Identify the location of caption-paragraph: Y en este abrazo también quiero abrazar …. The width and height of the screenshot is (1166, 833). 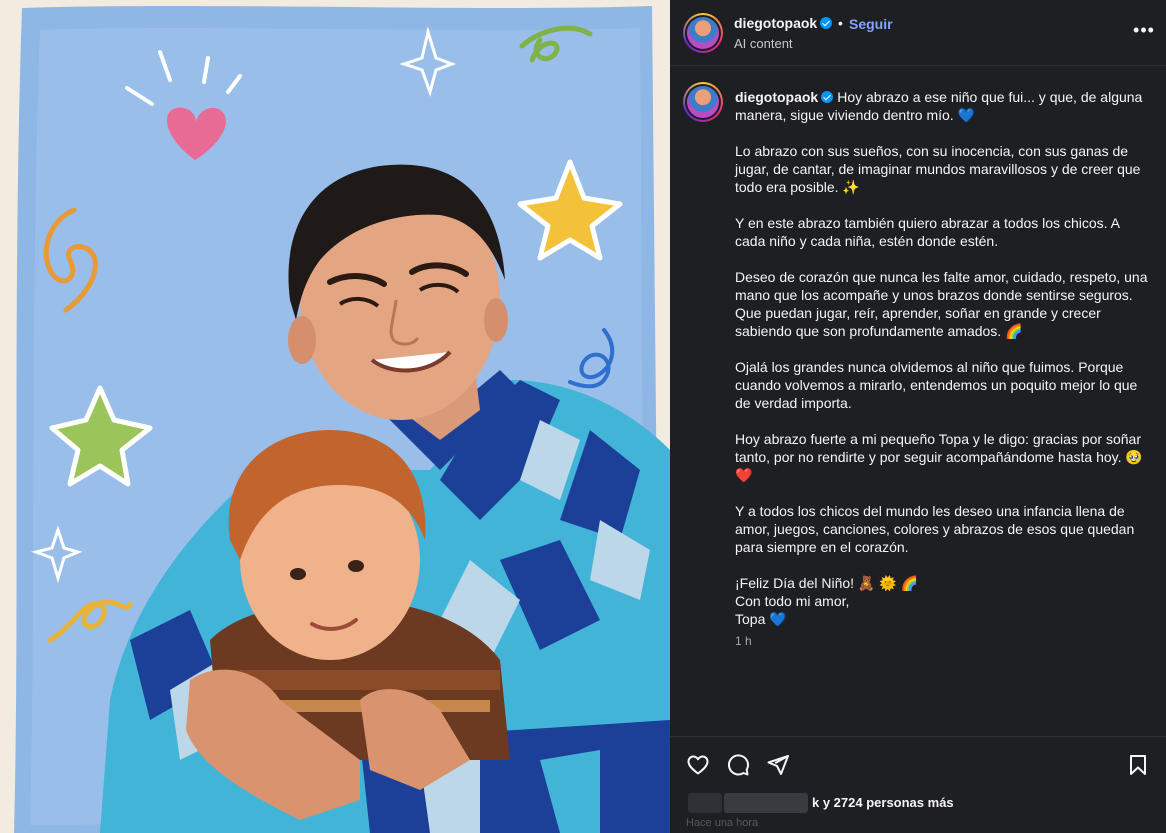
(927, 232).